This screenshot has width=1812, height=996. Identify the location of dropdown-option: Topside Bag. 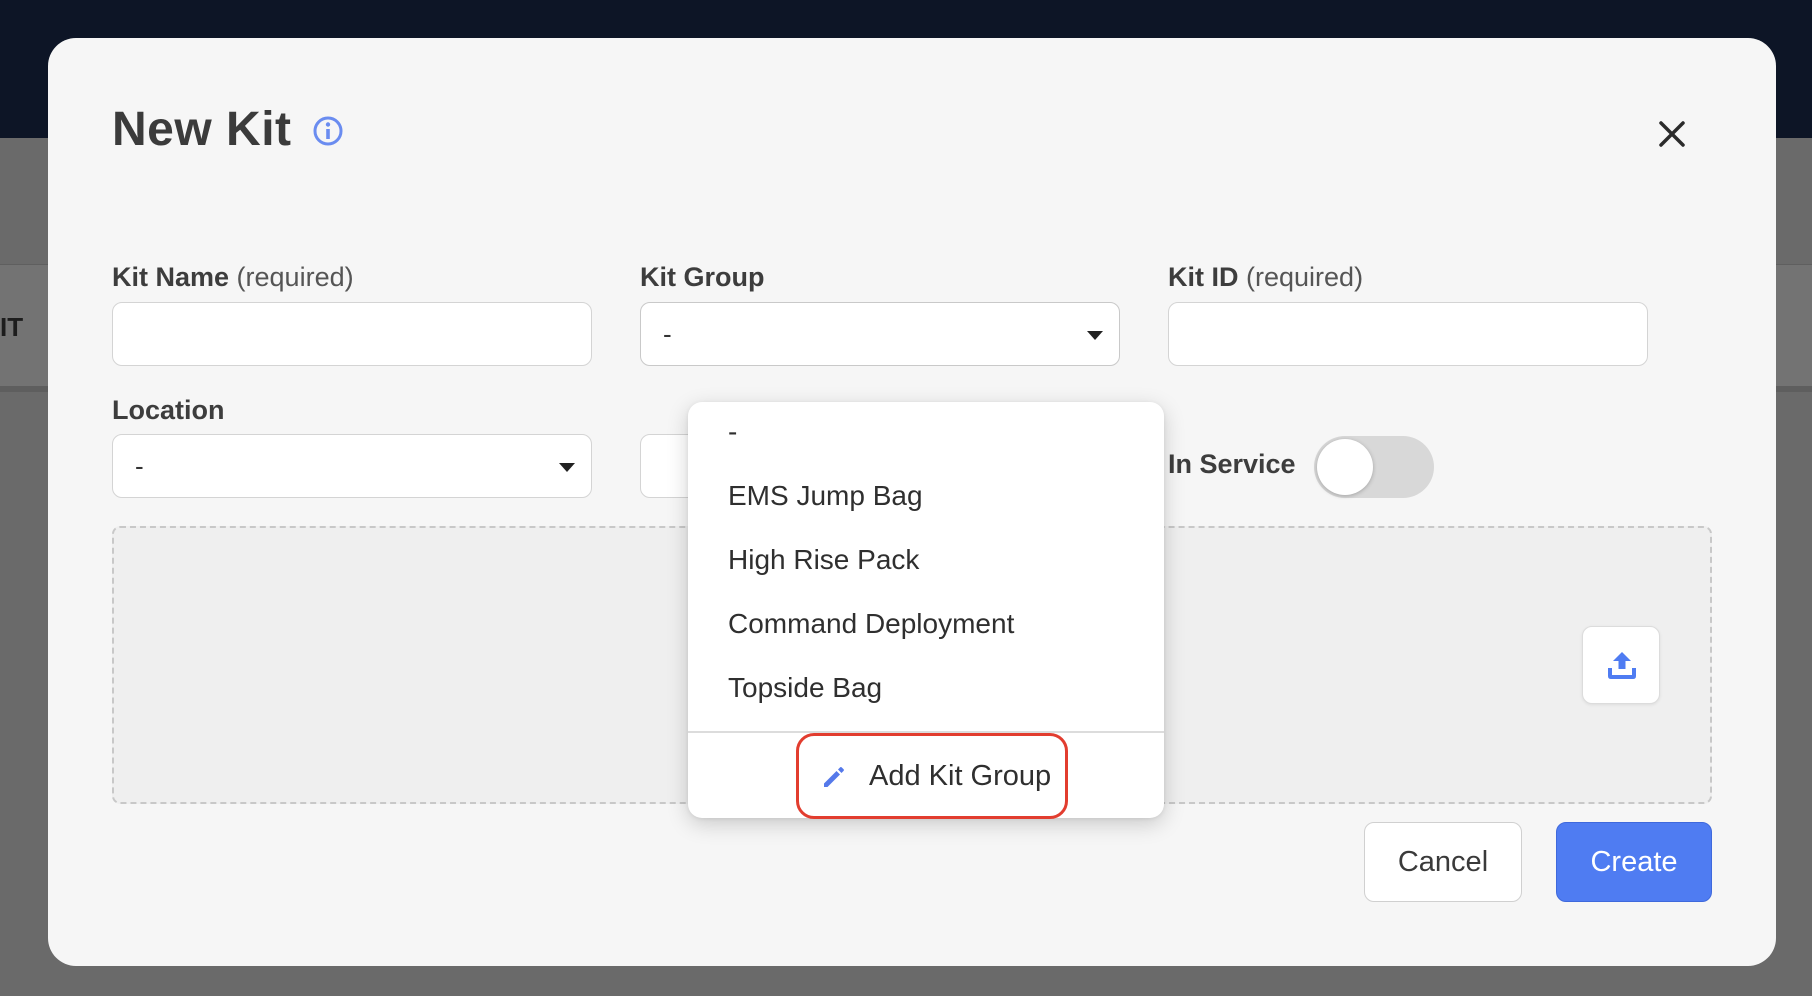
(805, 688).